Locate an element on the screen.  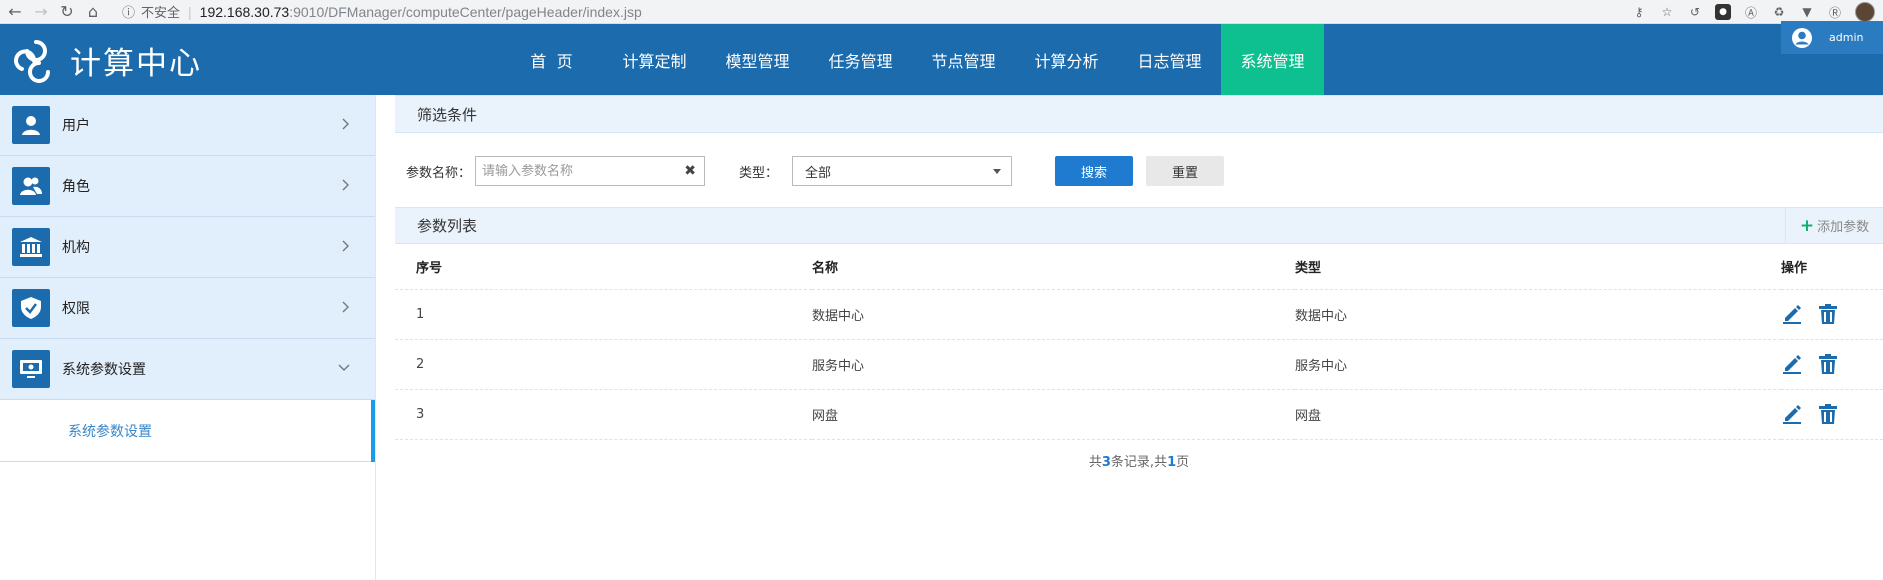
user-icon is located at coordinates (31, 125).